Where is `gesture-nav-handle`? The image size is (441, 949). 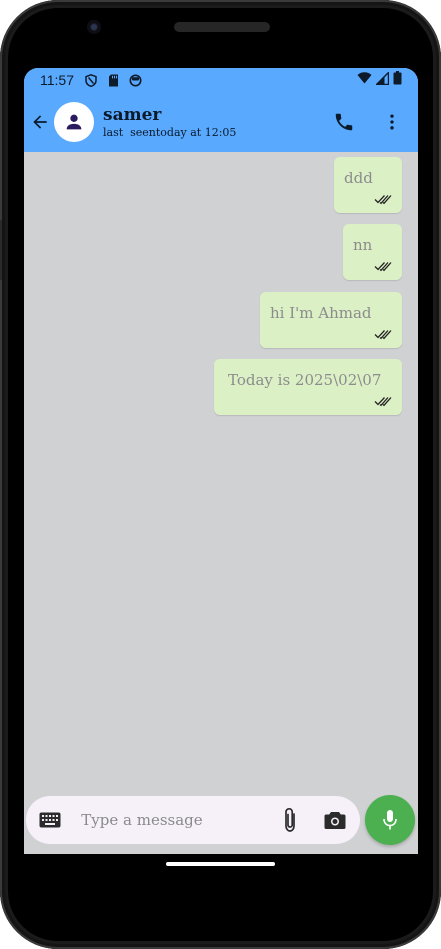 gesture-nav-handle is located at coordinates (220, 864).